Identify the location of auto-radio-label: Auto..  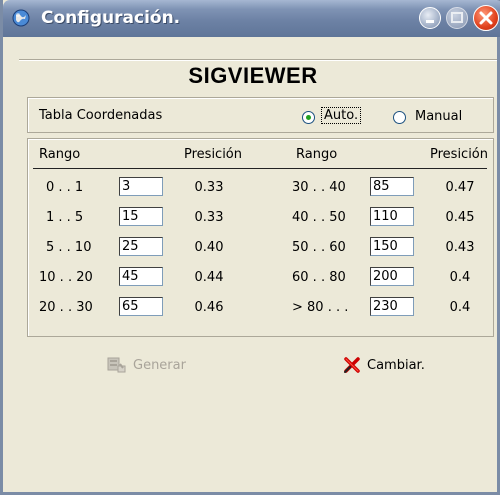
(341, 115).